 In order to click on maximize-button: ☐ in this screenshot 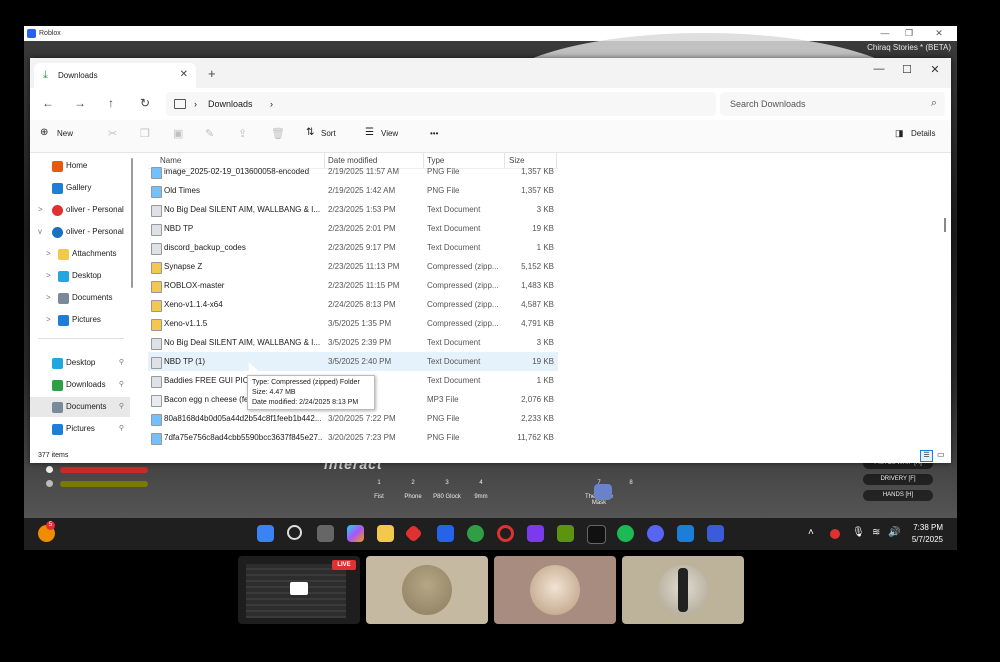, I will do `click(907, 69)`.